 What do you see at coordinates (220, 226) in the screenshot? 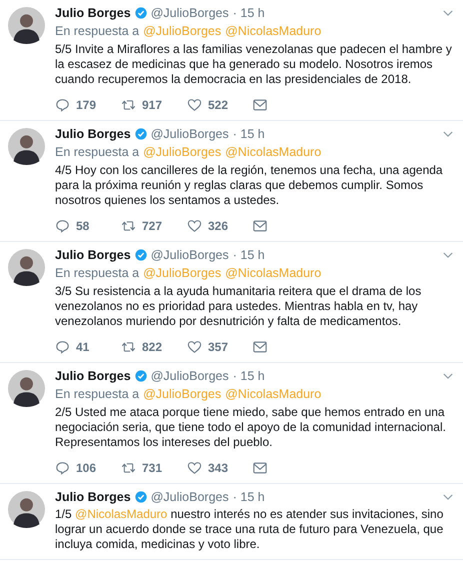
I see `like-button: 326` at bounding box center [220, 226].